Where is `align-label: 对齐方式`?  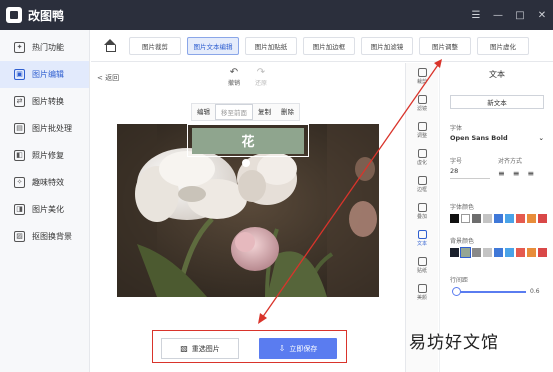
align-label: 对齐方式 is located at coordinates (510, 161).